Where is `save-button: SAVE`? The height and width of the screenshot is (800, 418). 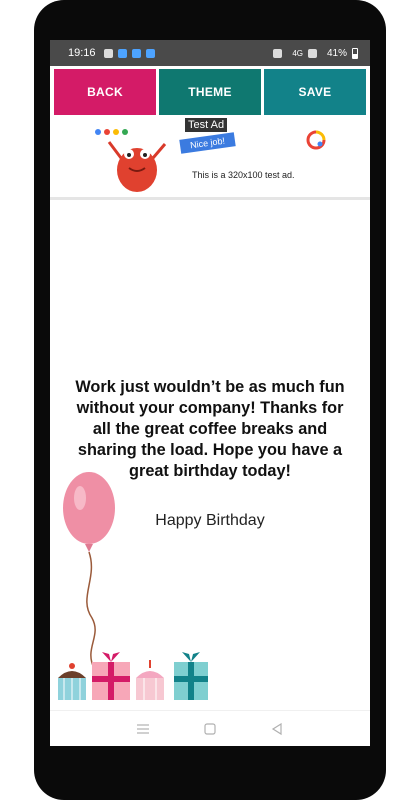
save-button: SAVE is located at coordinates (315, 92).